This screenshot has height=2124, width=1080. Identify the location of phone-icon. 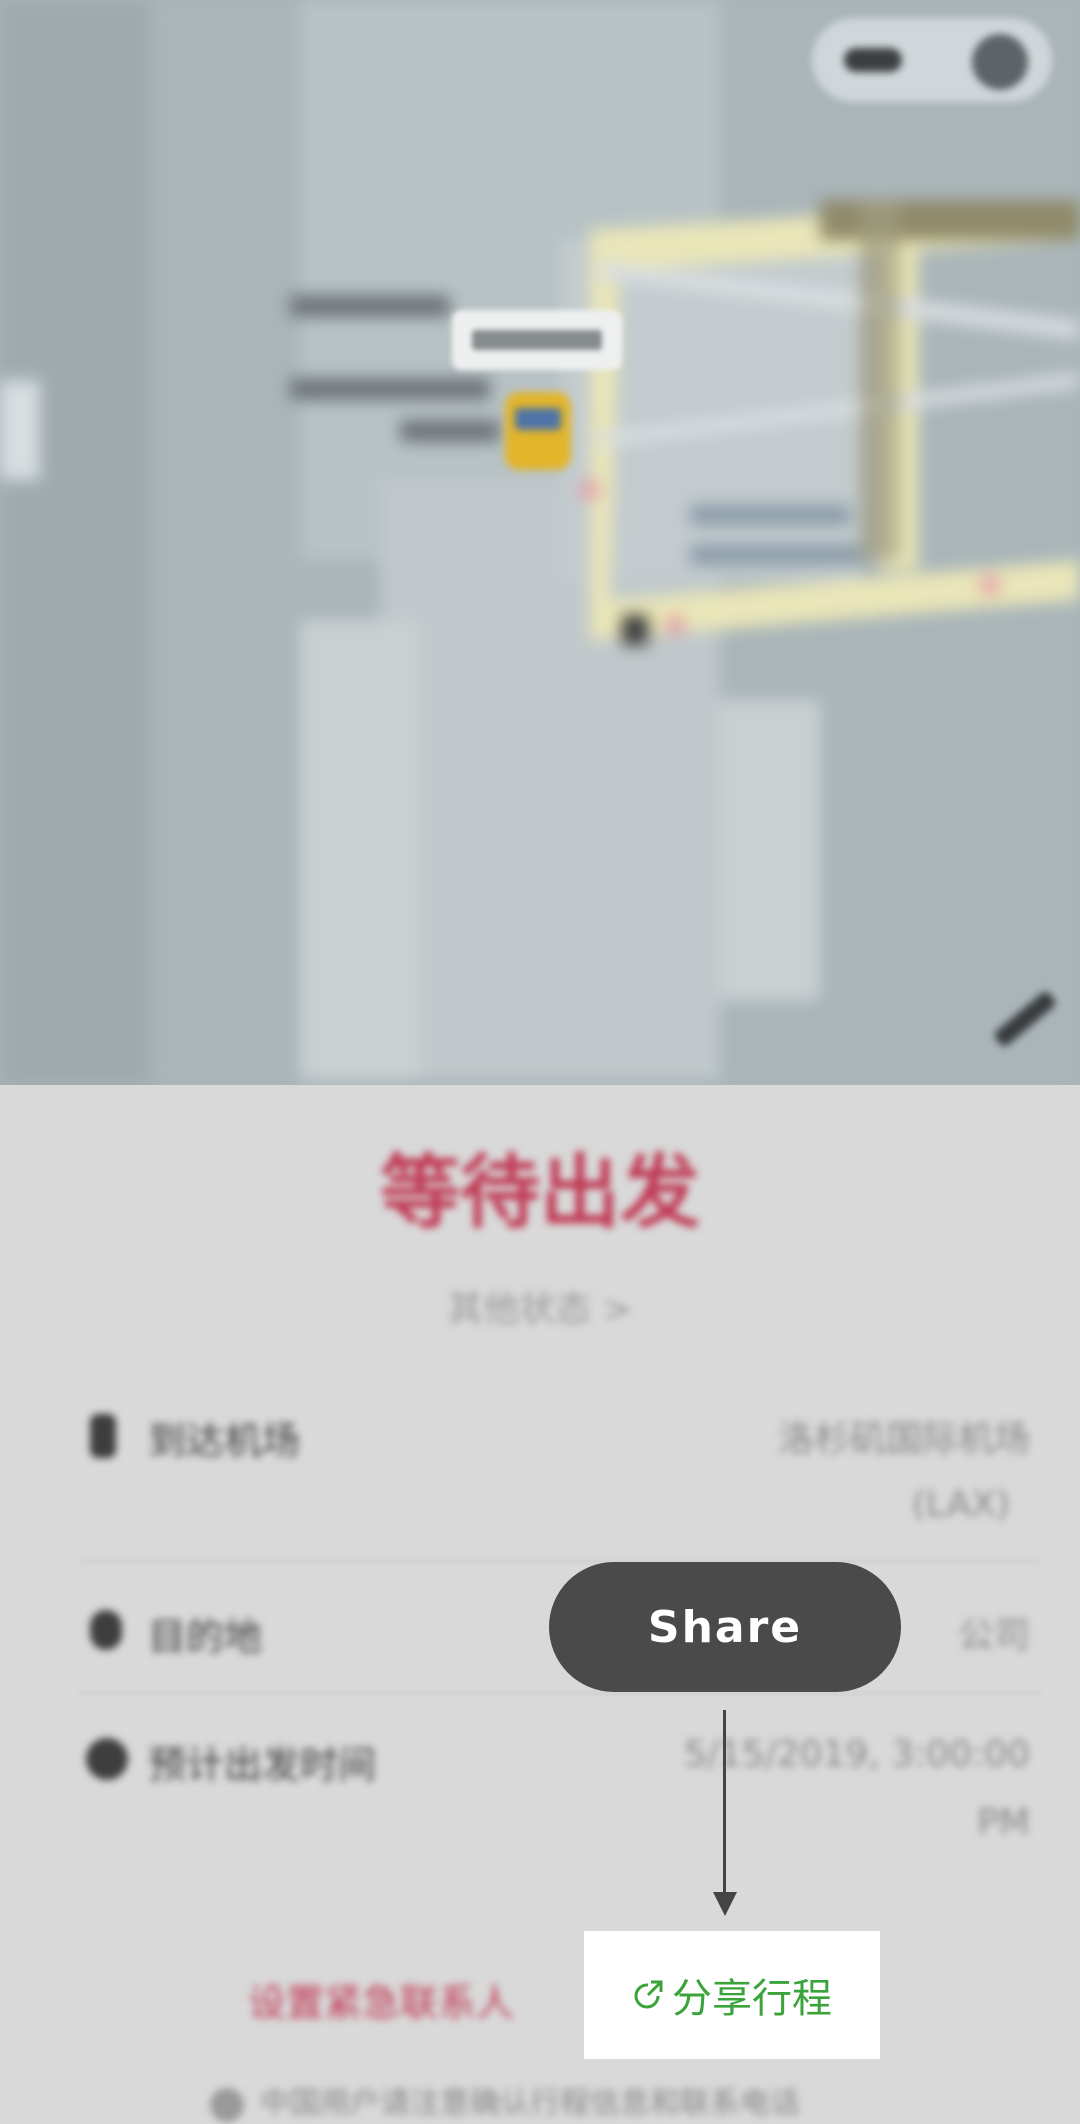
(103, 1436).